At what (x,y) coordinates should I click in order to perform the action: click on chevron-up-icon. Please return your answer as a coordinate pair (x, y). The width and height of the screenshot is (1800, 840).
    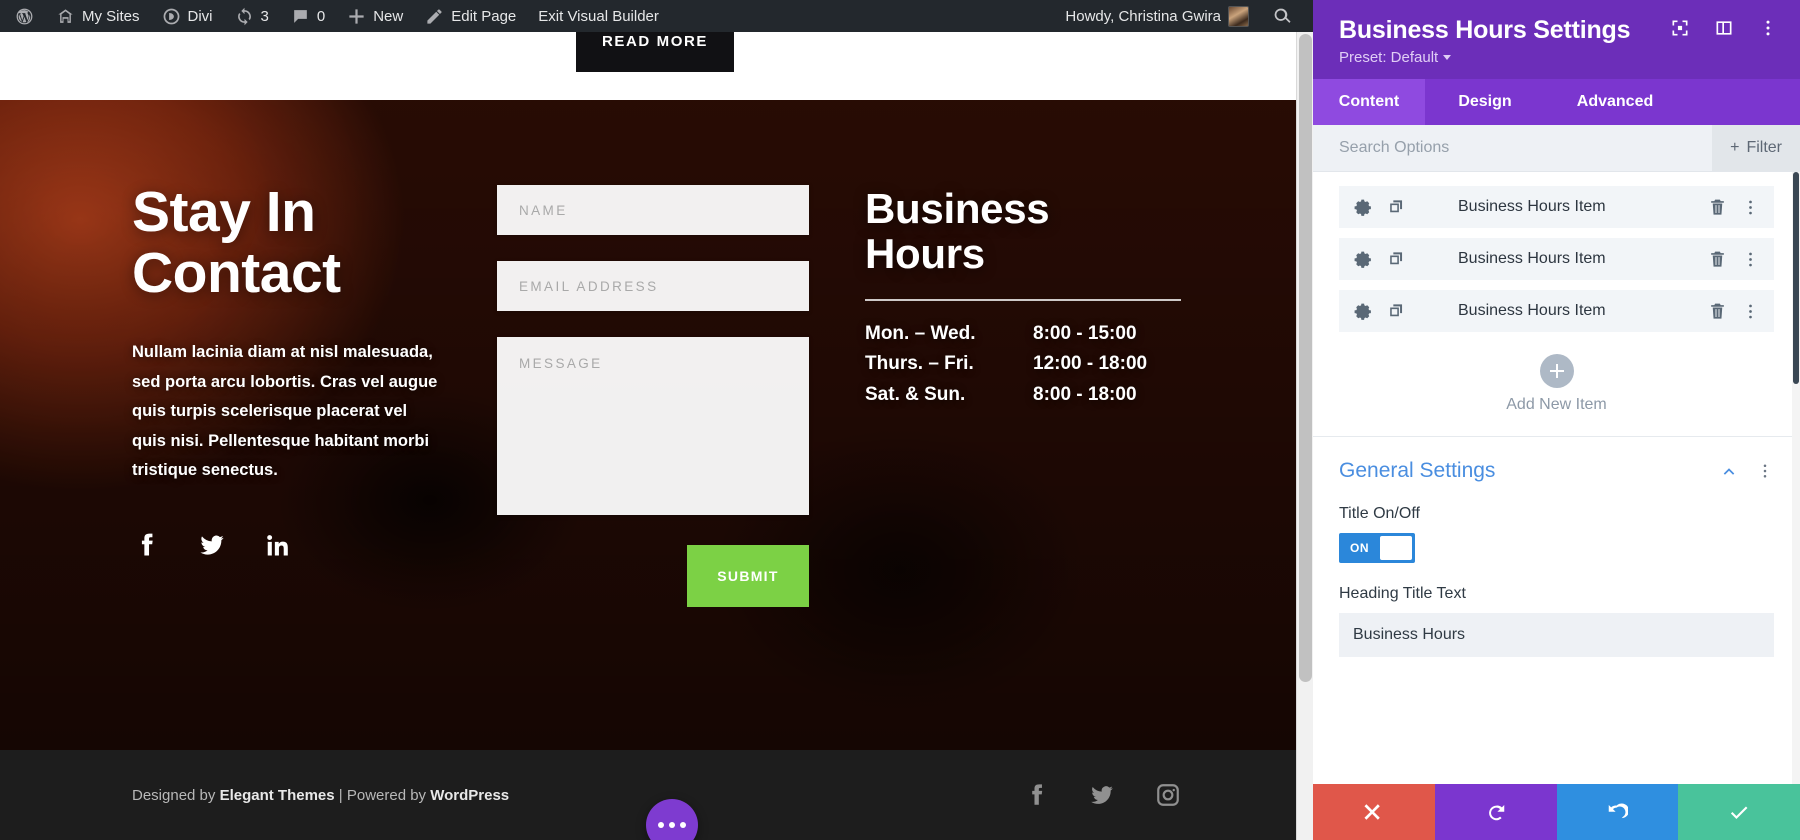
    Looking at the image, I should click on (1729, 471).